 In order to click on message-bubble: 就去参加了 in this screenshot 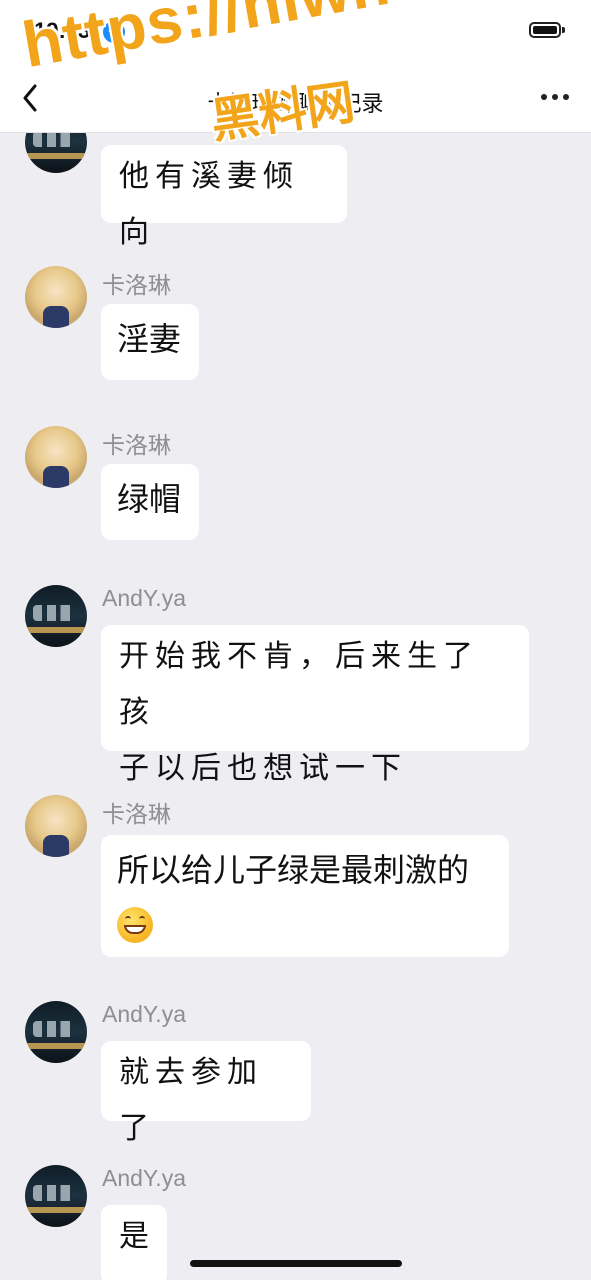, I will do `click(206, 1093)`.